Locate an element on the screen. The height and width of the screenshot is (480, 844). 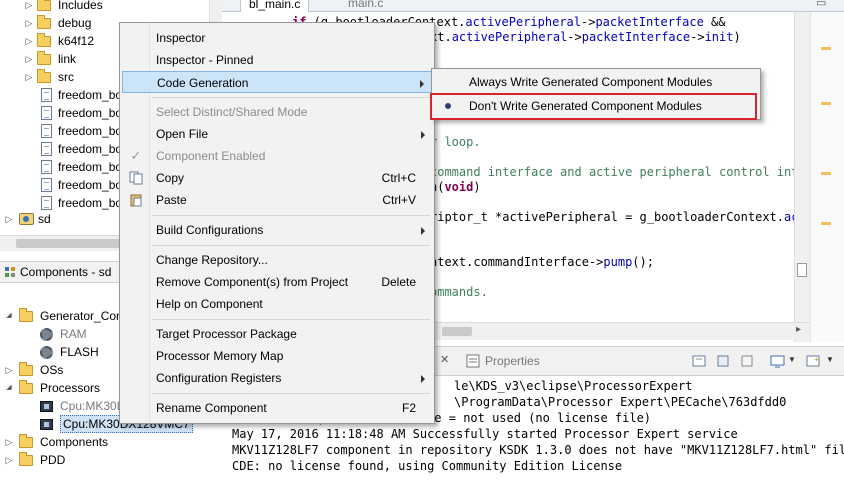
menu-item-label: Build Configurations is located at coordinates (210, 230).